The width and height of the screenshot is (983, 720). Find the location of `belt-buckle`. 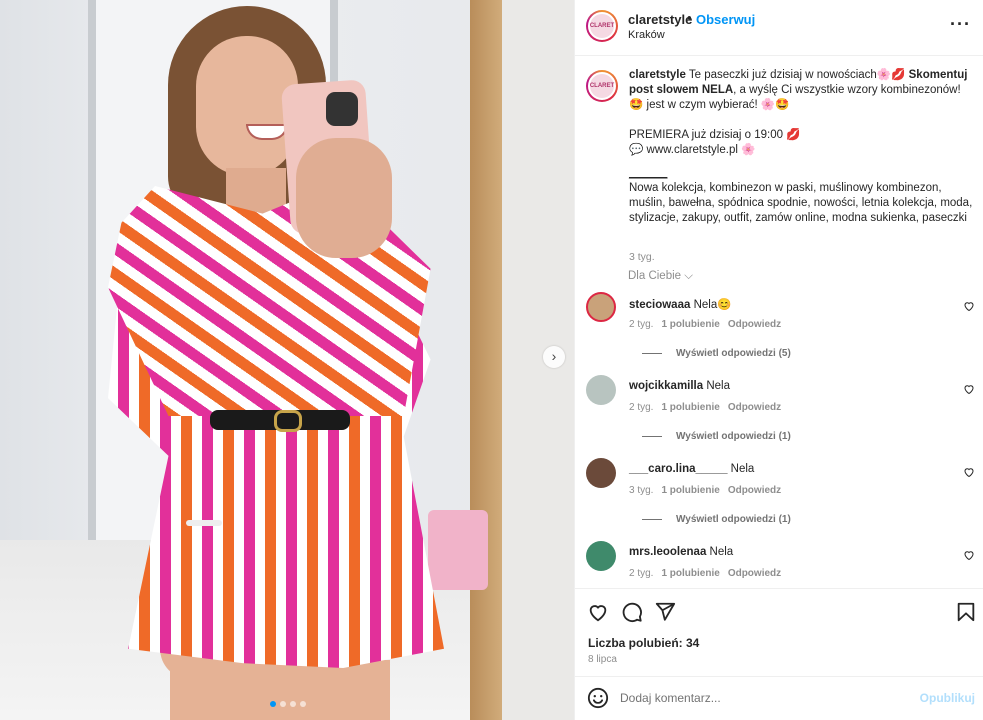

belt-buckle is located at coordinates (288, 421).